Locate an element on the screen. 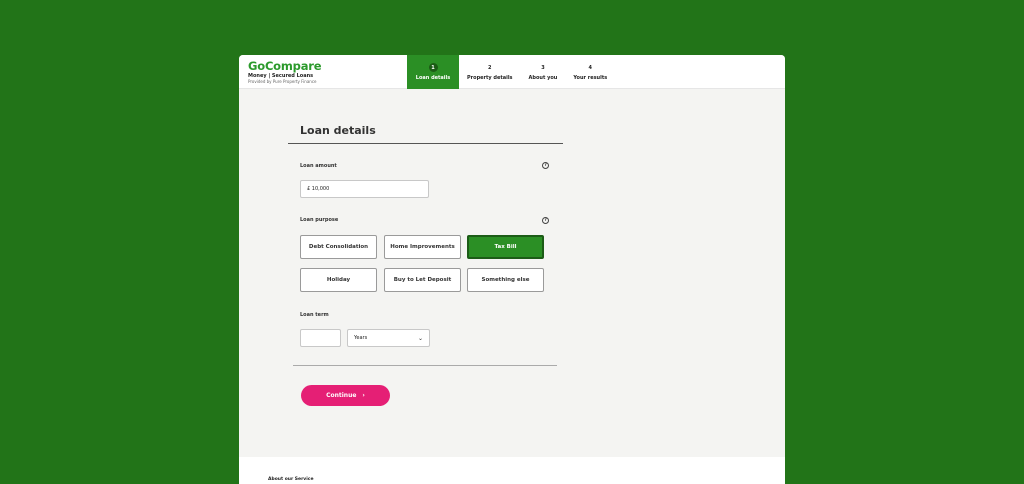 This screenshot has height=484, width=1024. step-number: 3 is located at coordinates (543, 67).